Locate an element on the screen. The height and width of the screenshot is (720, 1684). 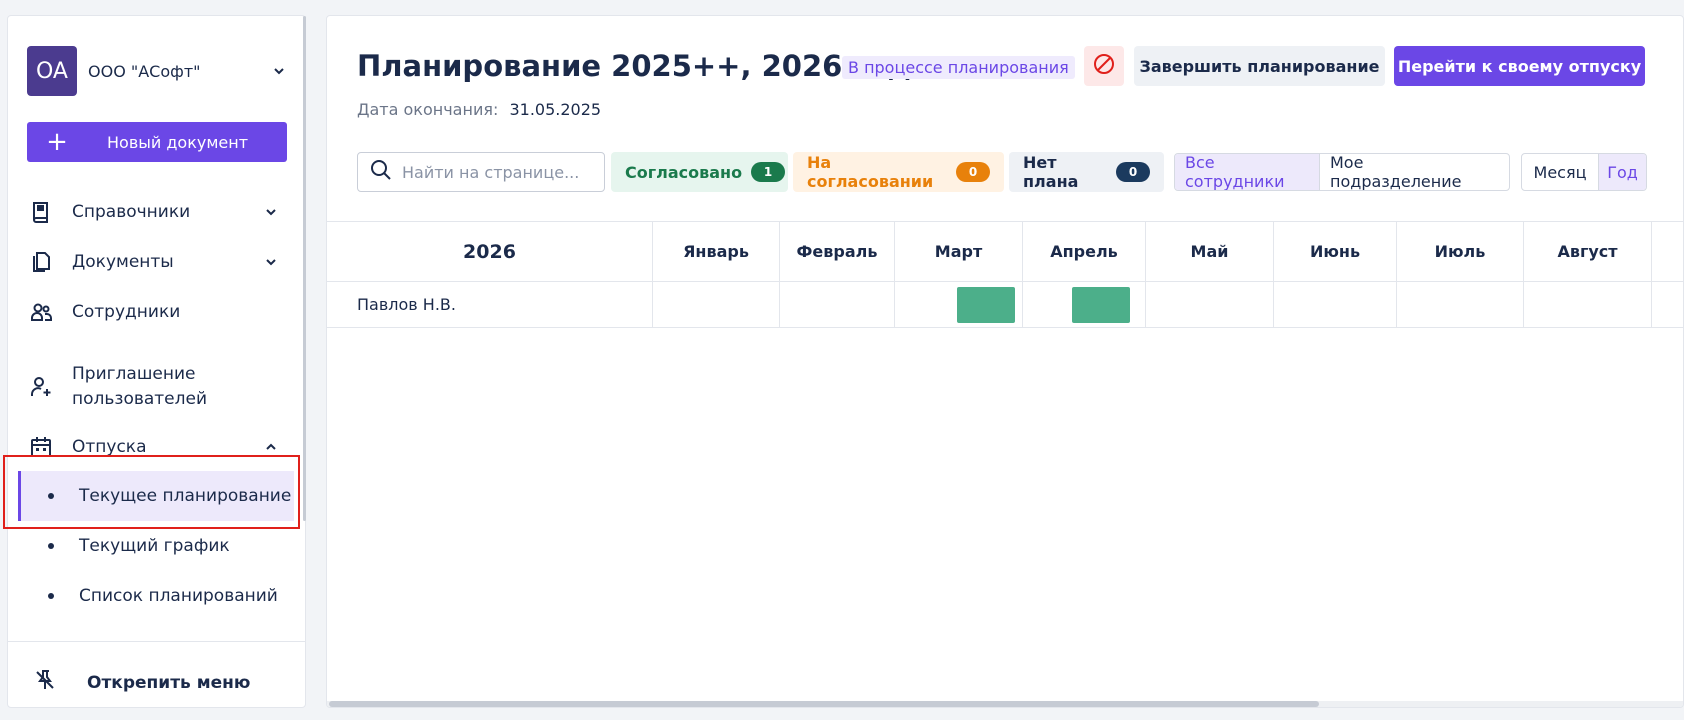
month-header: Март is located at coordinates (958, 251).